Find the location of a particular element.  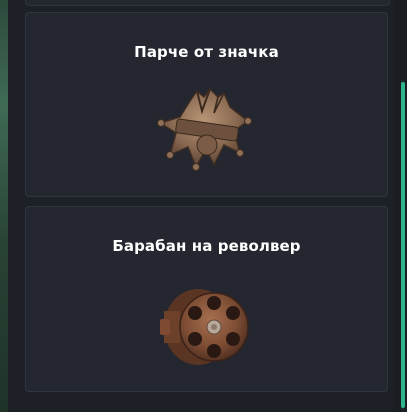

previous-item-card is located at coordinates (207, 3).